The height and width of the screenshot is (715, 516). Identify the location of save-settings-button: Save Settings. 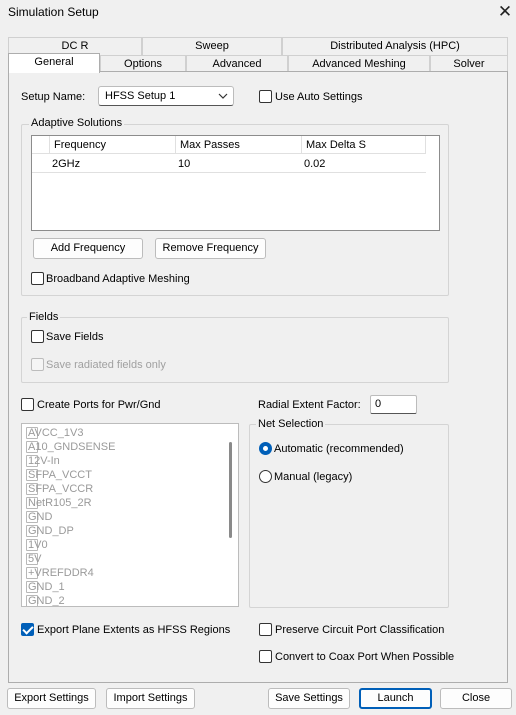
(309, 698).